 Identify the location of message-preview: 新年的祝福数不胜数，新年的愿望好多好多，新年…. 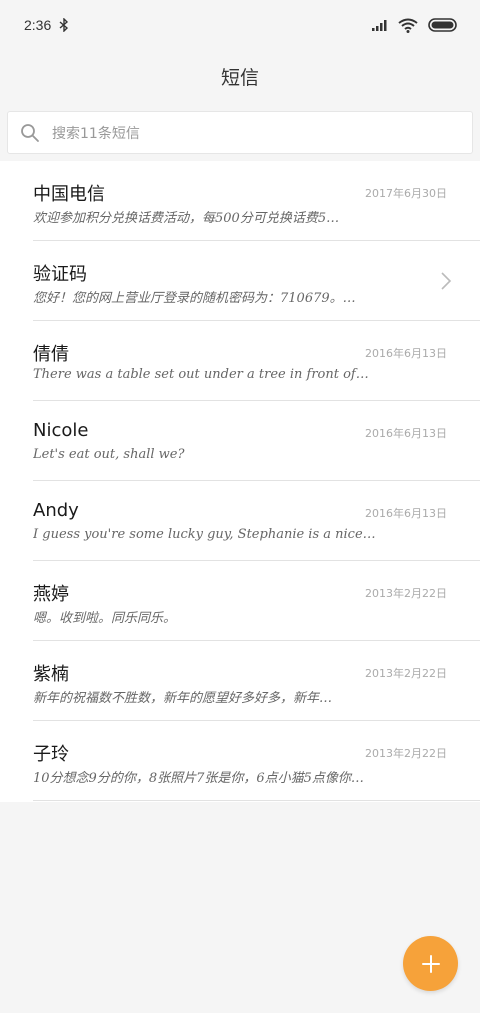
(183, 698).